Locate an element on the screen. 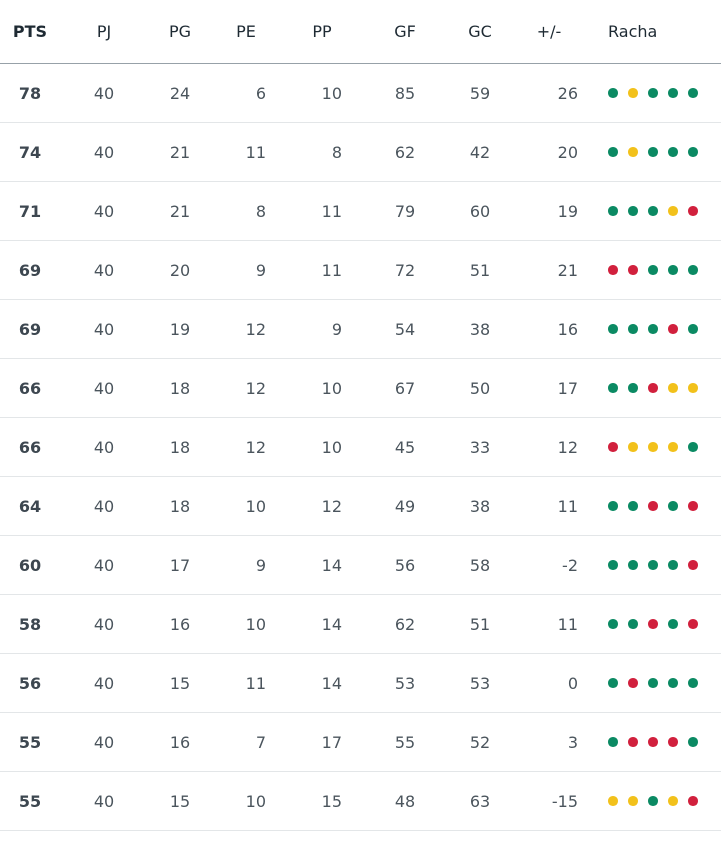 Image resolution: width=721 pixels, height=847 pixels. header-goal-difference: +/- is located at coordinates (549, 31).